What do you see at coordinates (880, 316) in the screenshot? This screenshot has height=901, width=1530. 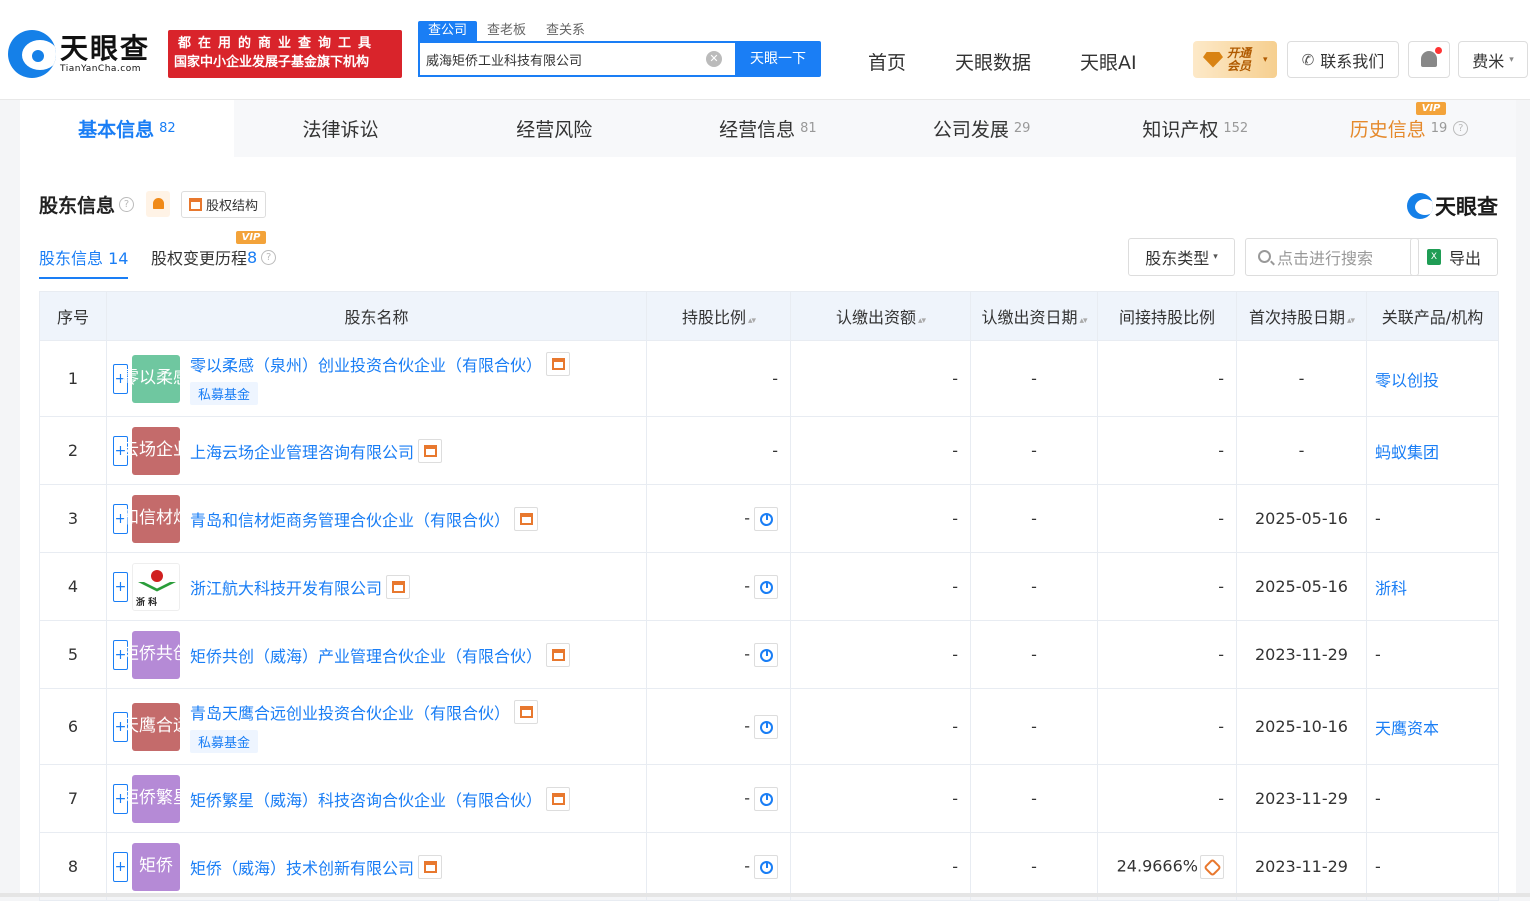 I see `col-amount: 认缴出资额 ▴▾` at bounding box center [880, 316].